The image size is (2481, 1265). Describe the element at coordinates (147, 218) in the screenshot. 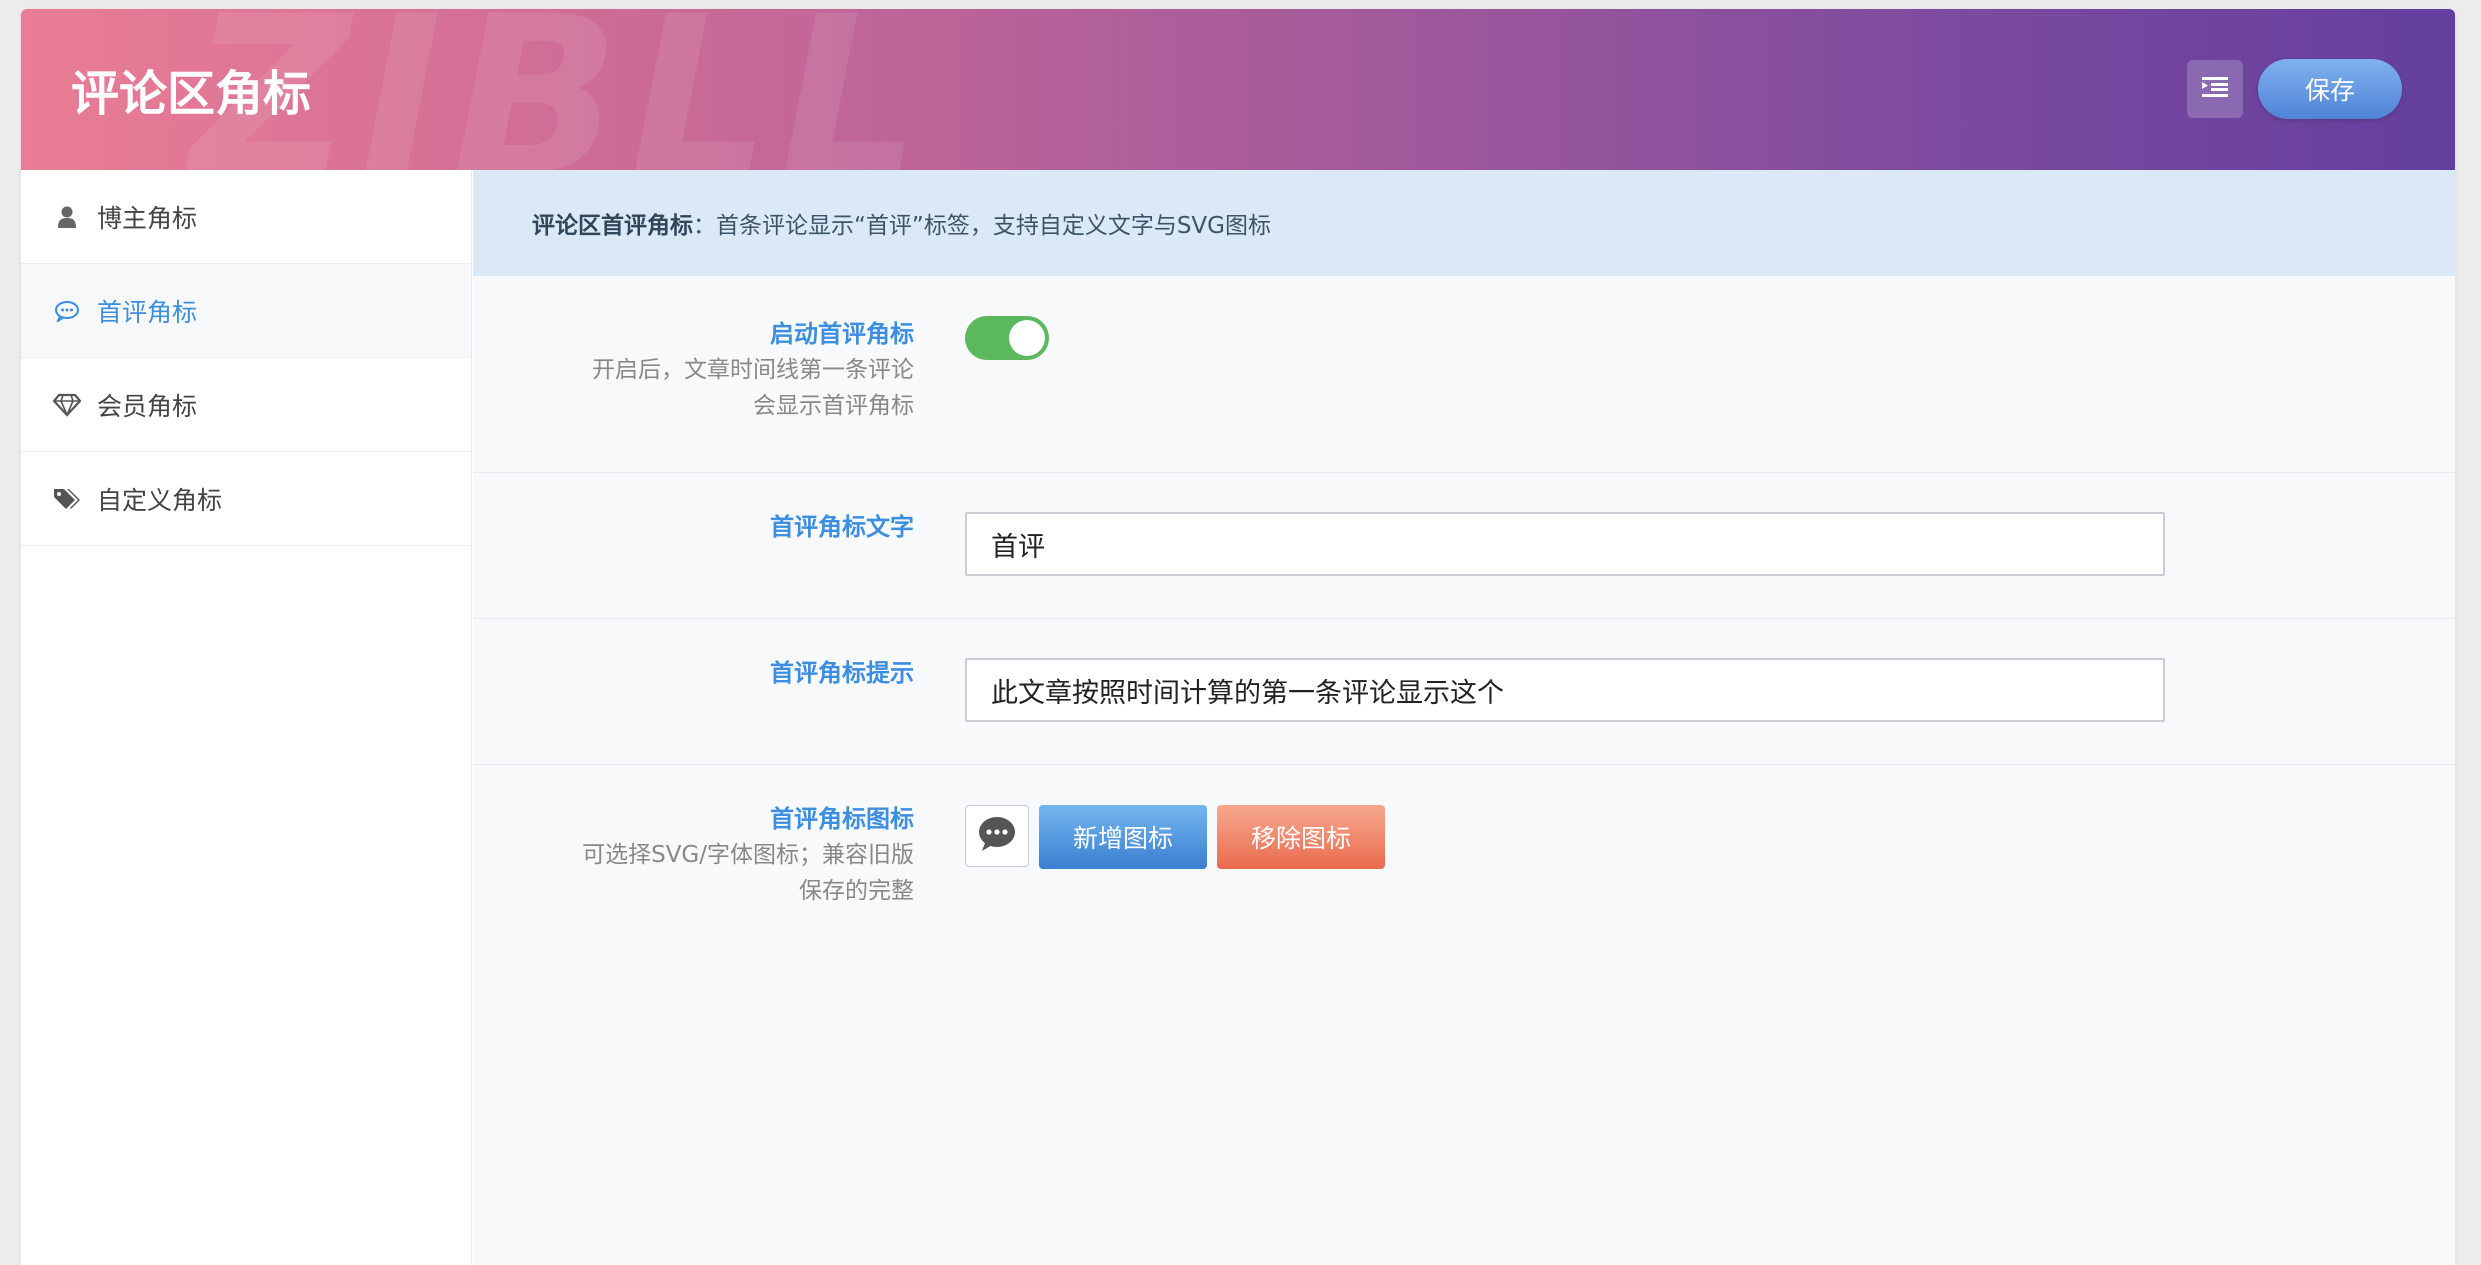

I see `sidebar-item-label: 博主角标` at that location.